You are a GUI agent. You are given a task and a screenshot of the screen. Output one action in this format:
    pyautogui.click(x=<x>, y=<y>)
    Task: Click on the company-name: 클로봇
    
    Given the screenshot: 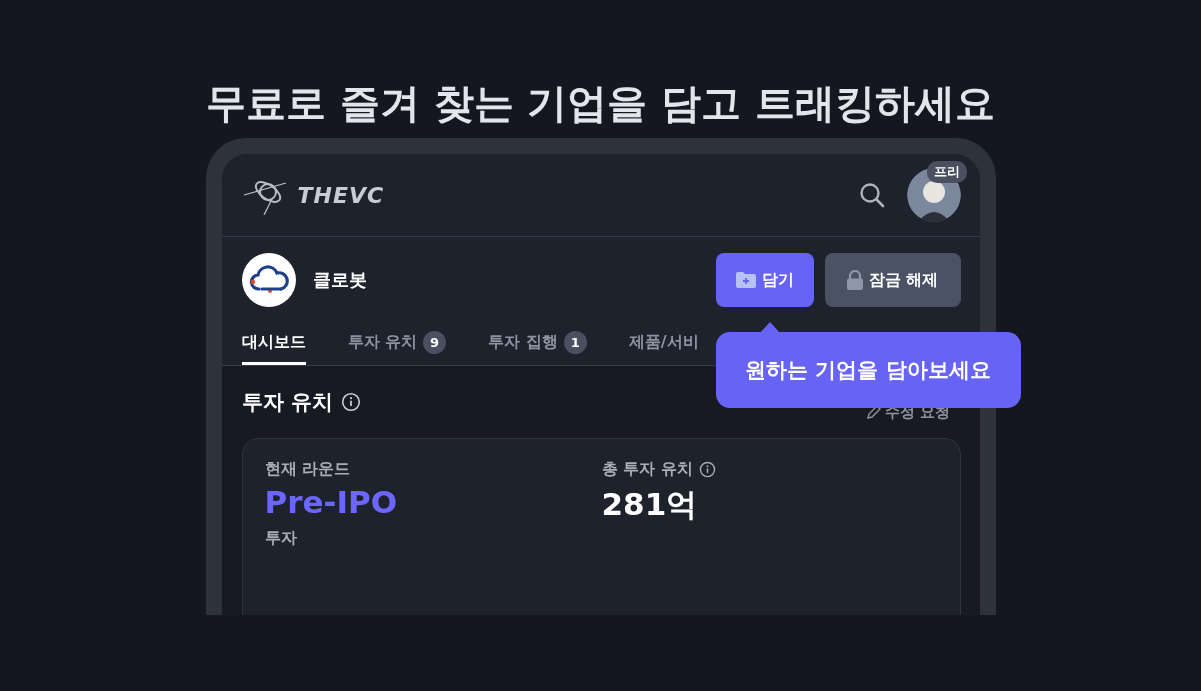 What is the action you would take?
    pyautogui.click(x=339, y=280)
    